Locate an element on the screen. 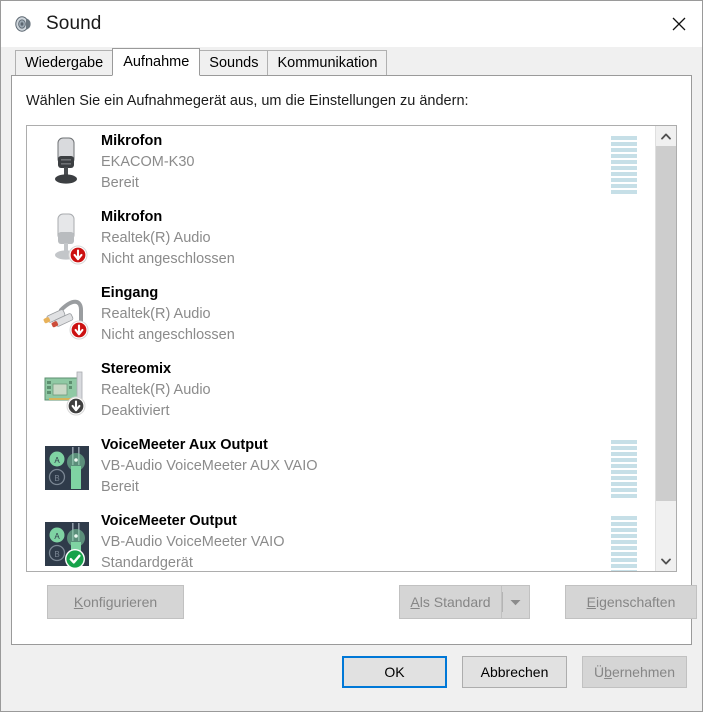 The image size is (703, 712). dialog-footer: OK Abbrechen Übernehmen is located at coordinates (351, 678).